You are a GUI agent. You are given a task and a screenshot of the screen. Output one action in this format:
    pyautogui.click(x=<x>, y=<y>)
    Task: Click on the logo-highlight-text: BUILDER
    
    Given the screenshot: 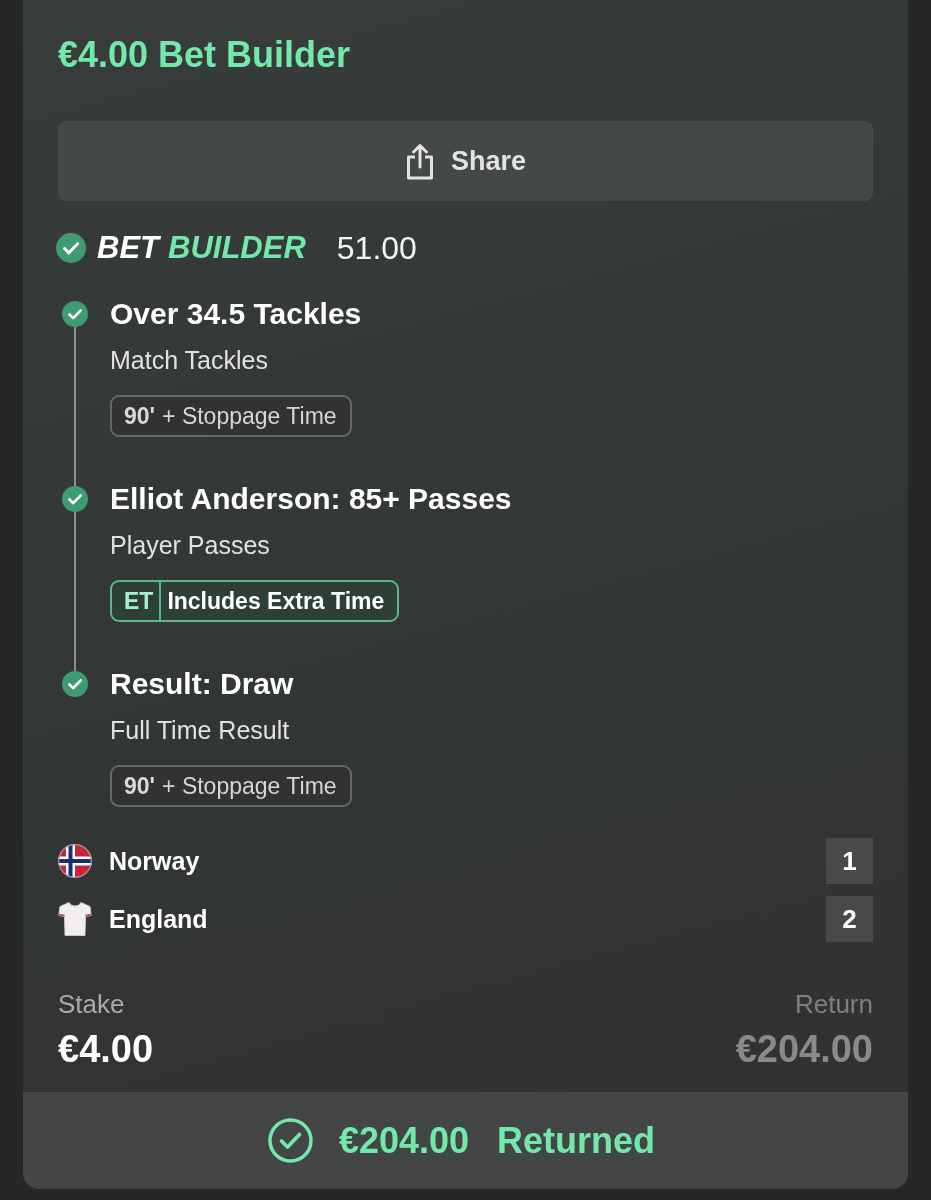 What is the action you would take?
    pyautogui.click(x=237, y=248)
    